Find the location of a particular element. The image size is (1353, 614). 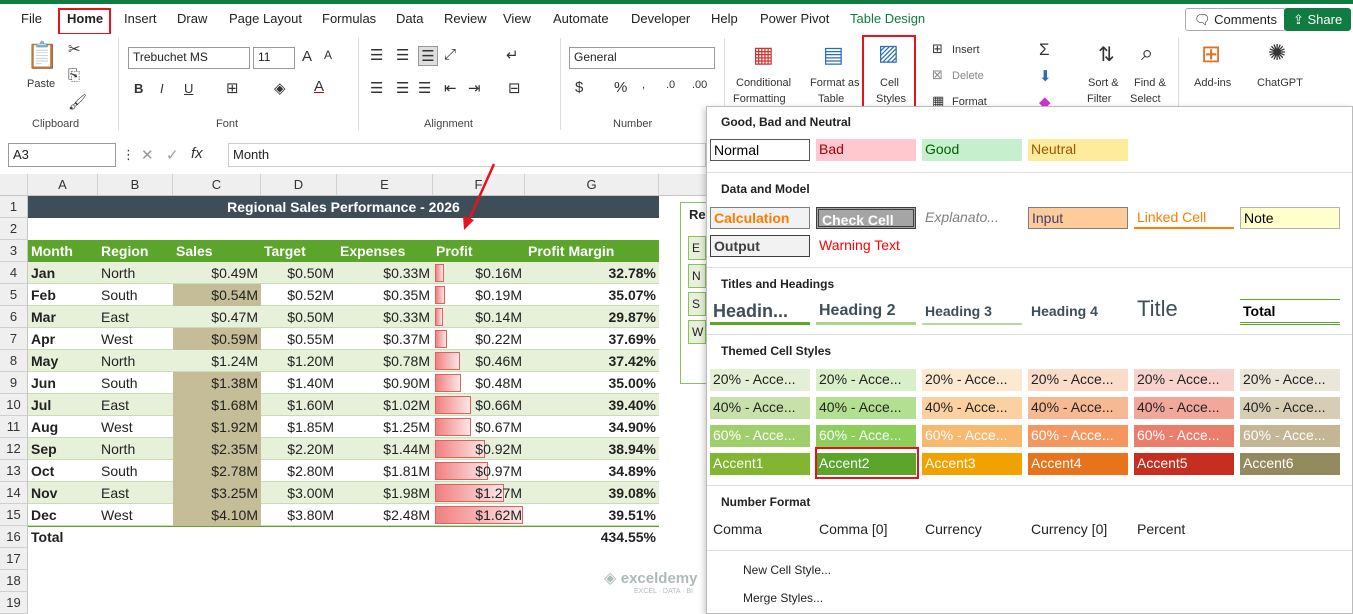

tab-insert: Insert is located at coordinates (140, 18).